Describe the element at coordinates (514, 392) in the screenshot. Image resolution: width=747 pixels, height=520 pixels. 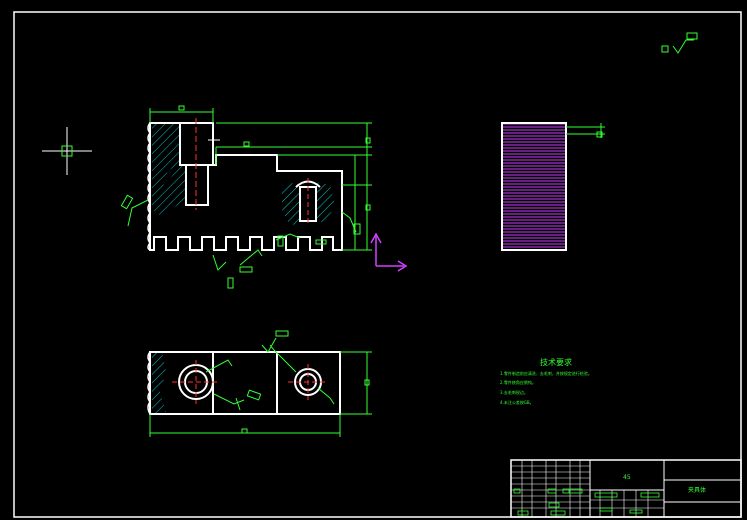
I see `tech-requirement-line: 3.去毛刺锐边。` at that location.